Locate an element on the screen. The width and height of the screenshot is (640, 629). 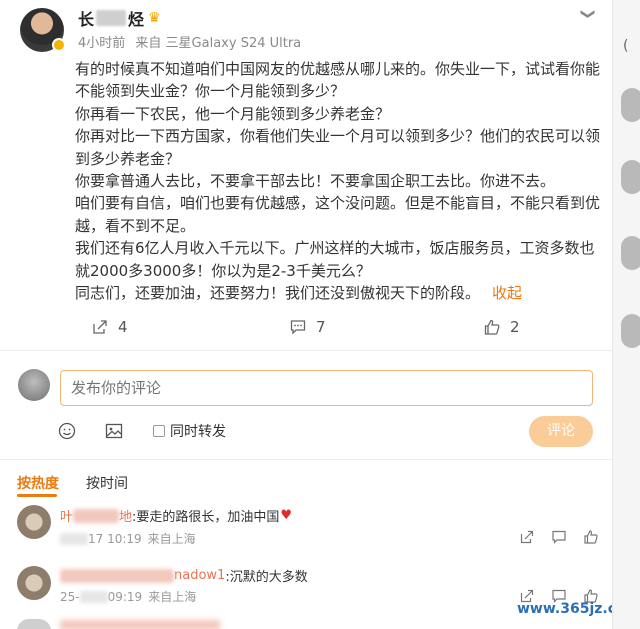
comment-item: nadow1 :沉默的大多数 is located at coordinates (184, 575).